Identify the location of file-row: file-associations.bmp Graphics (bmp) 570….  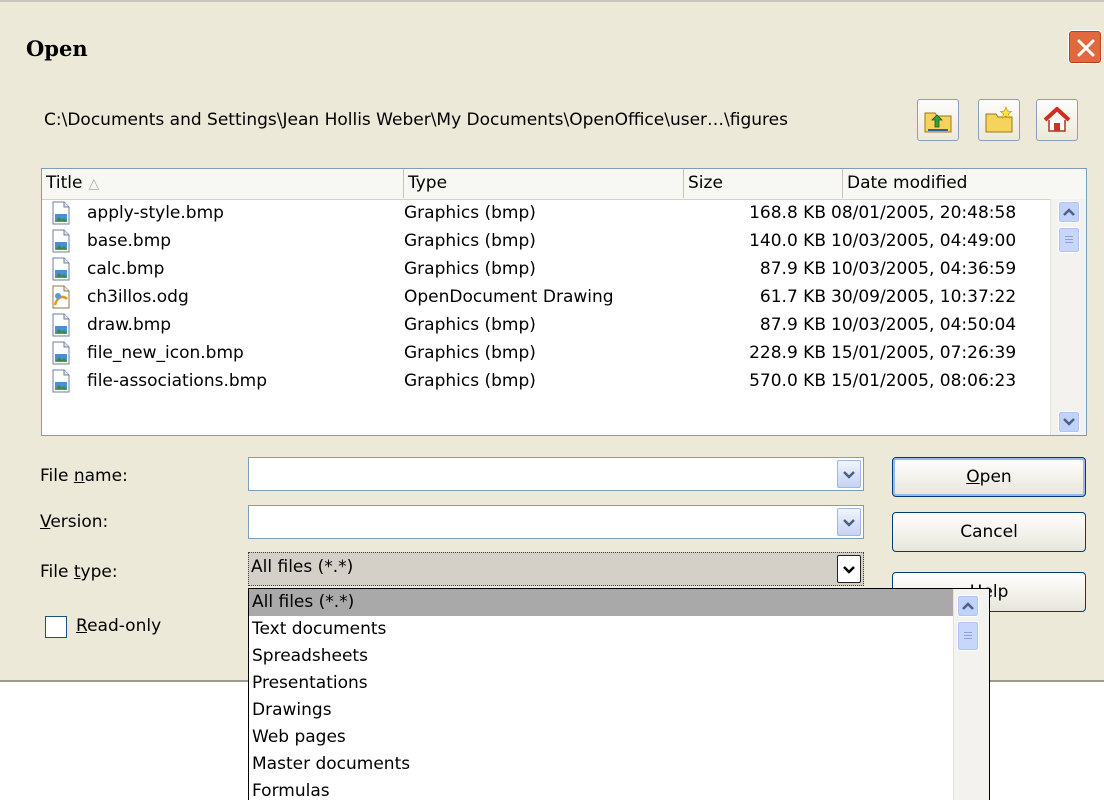
(545, 381).